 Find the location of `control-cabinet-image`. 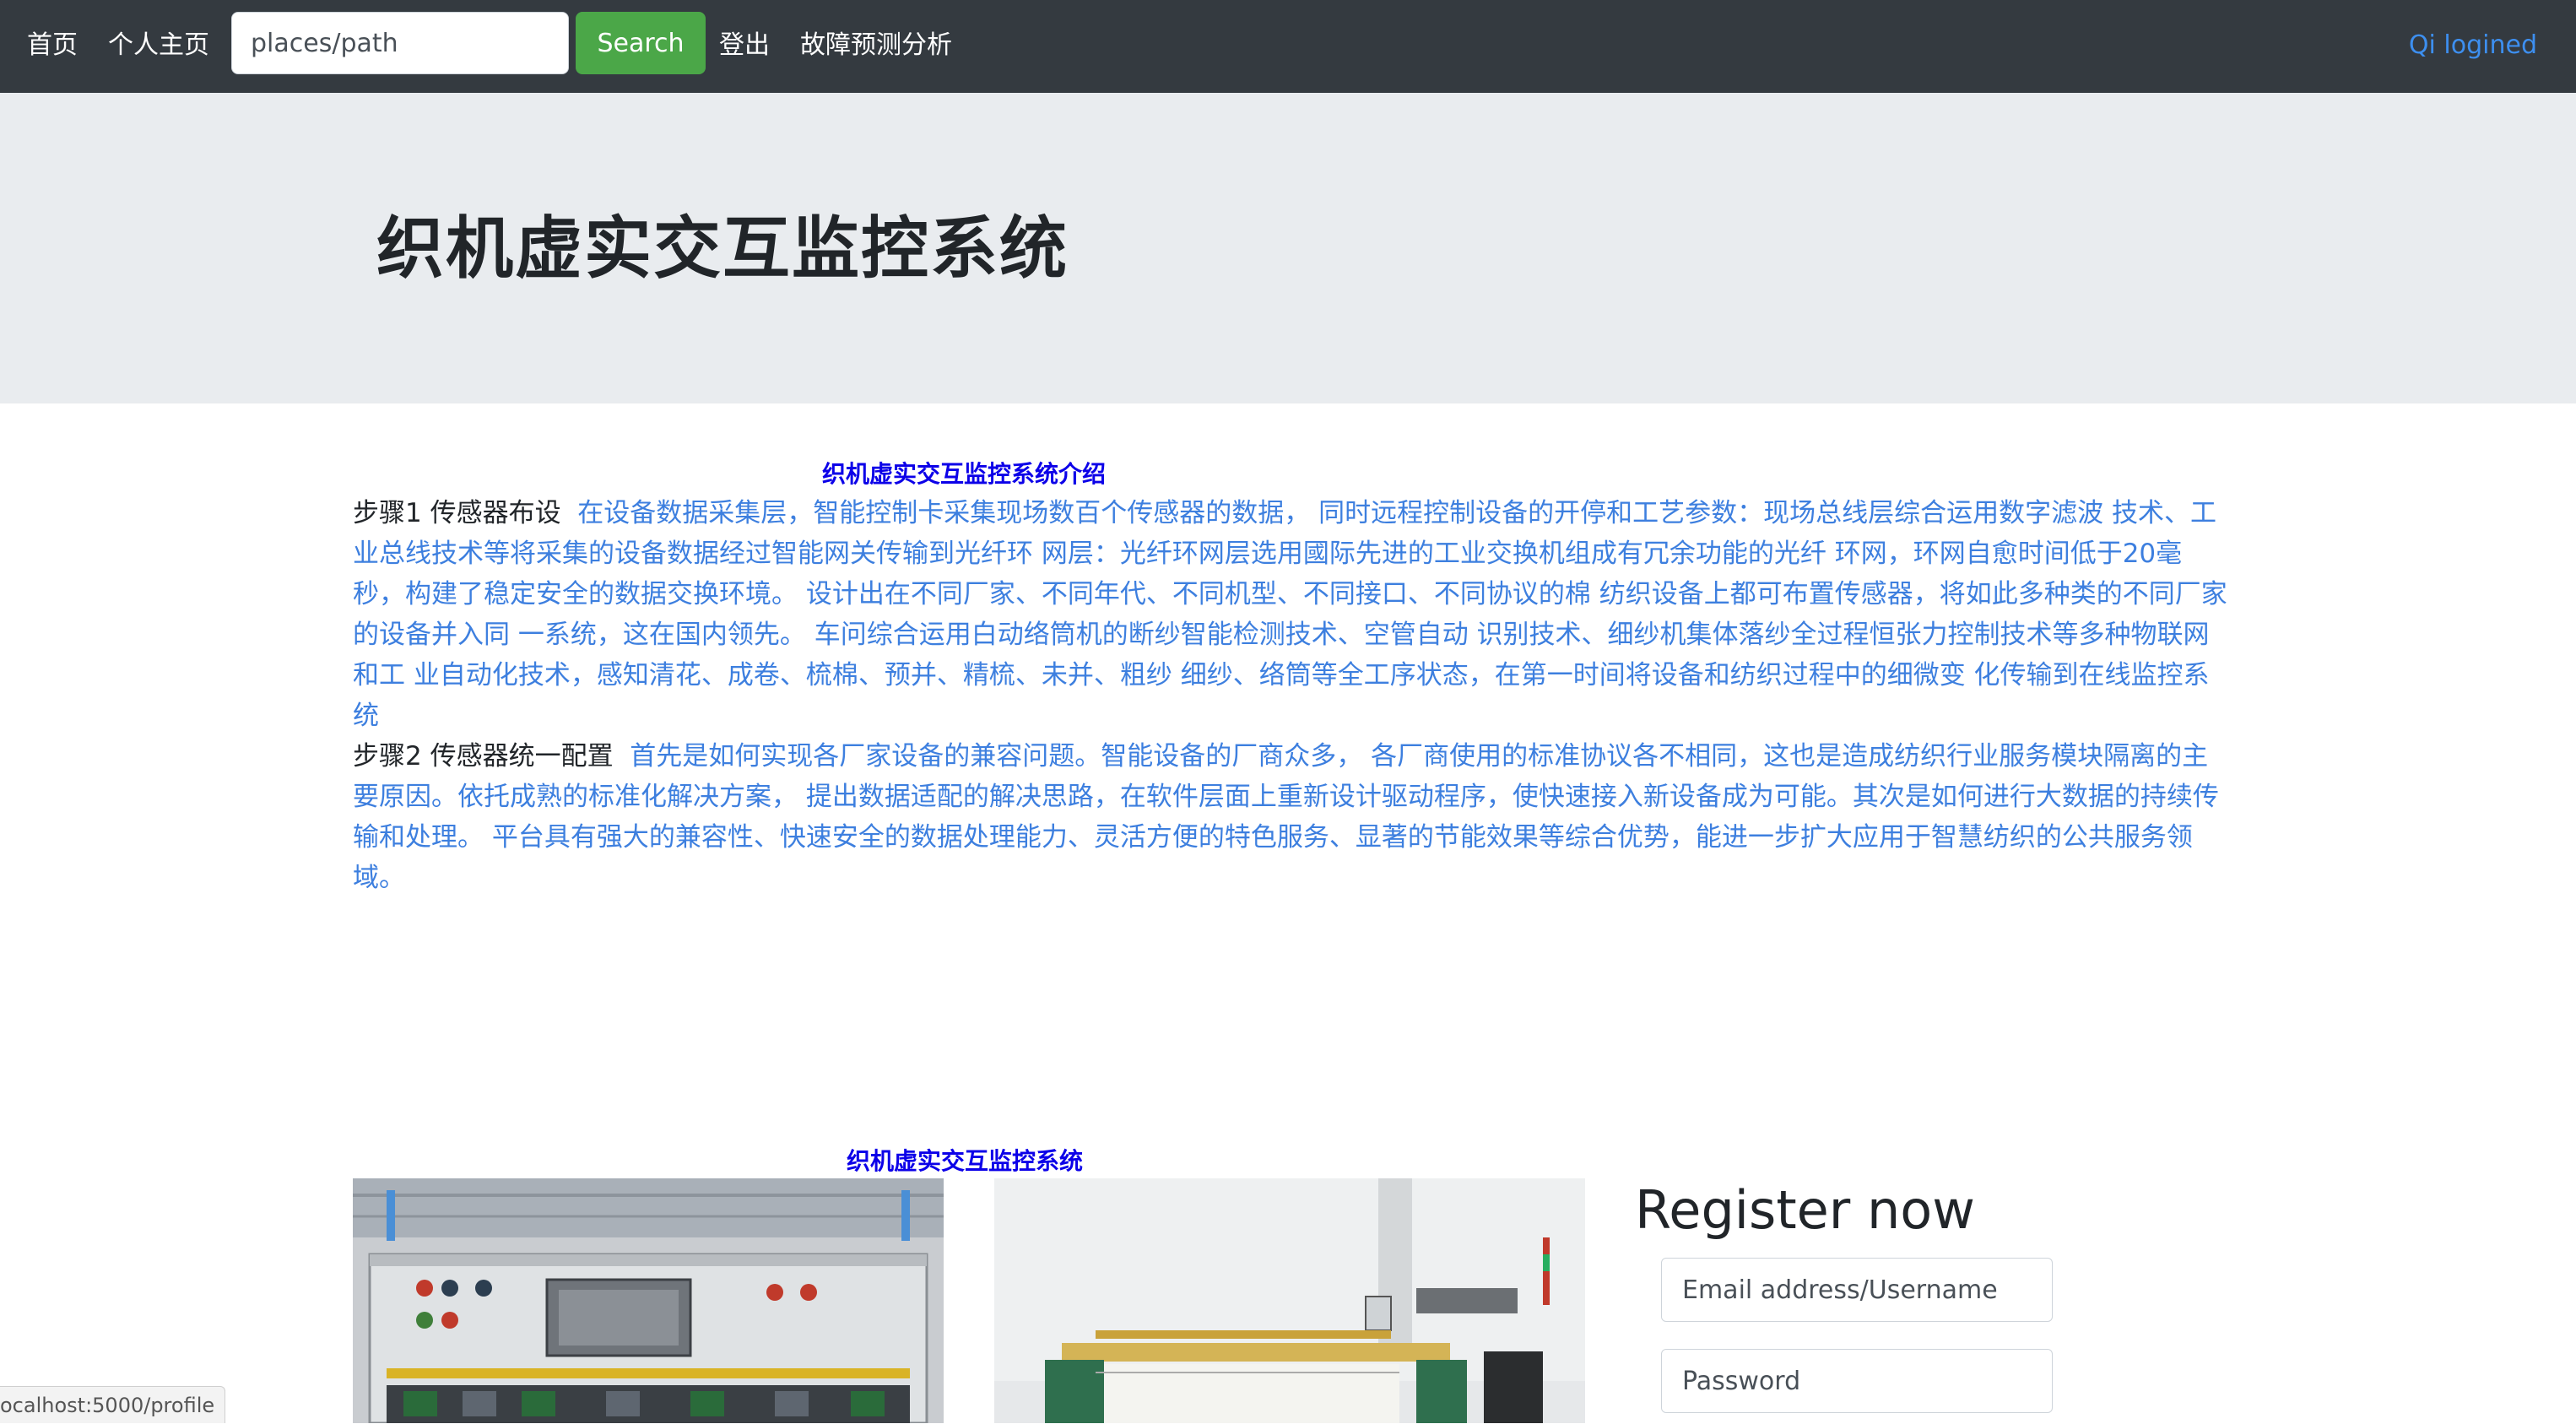

control-cabinet-image is located at coordinates (648, 1300).